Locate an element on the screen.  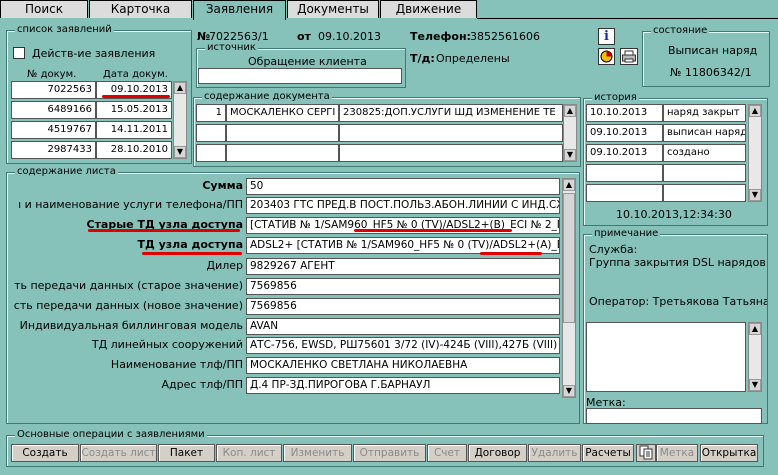
tab-applications: Заявления is located at coordinates (239, 10).